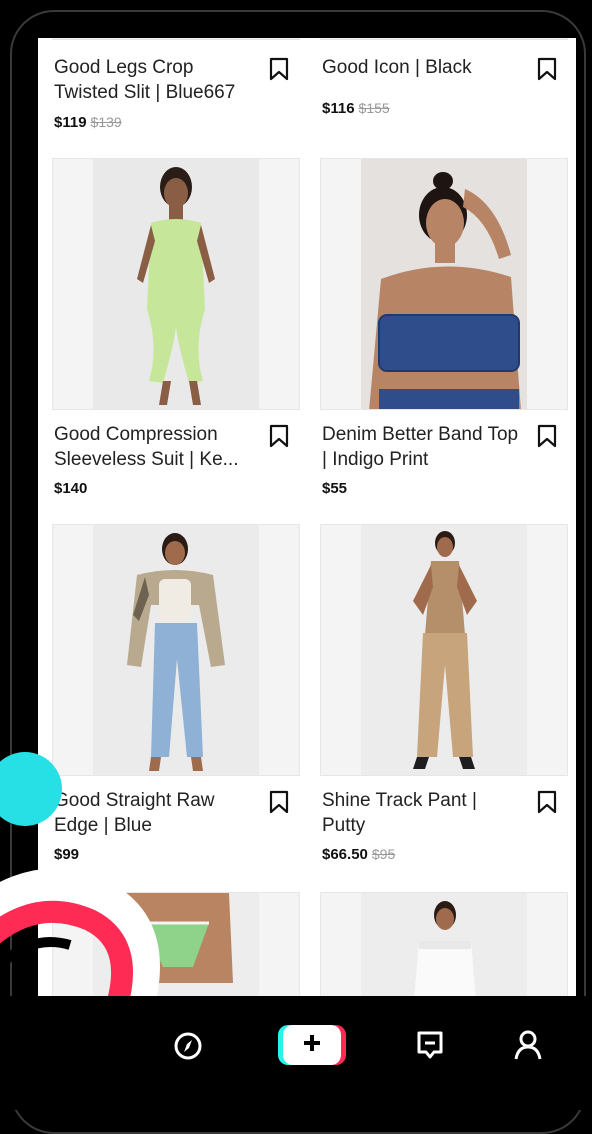 The width and height of the screenshot is (592, 1134). I want to click on product-old-price: $155, so click(374, 108).